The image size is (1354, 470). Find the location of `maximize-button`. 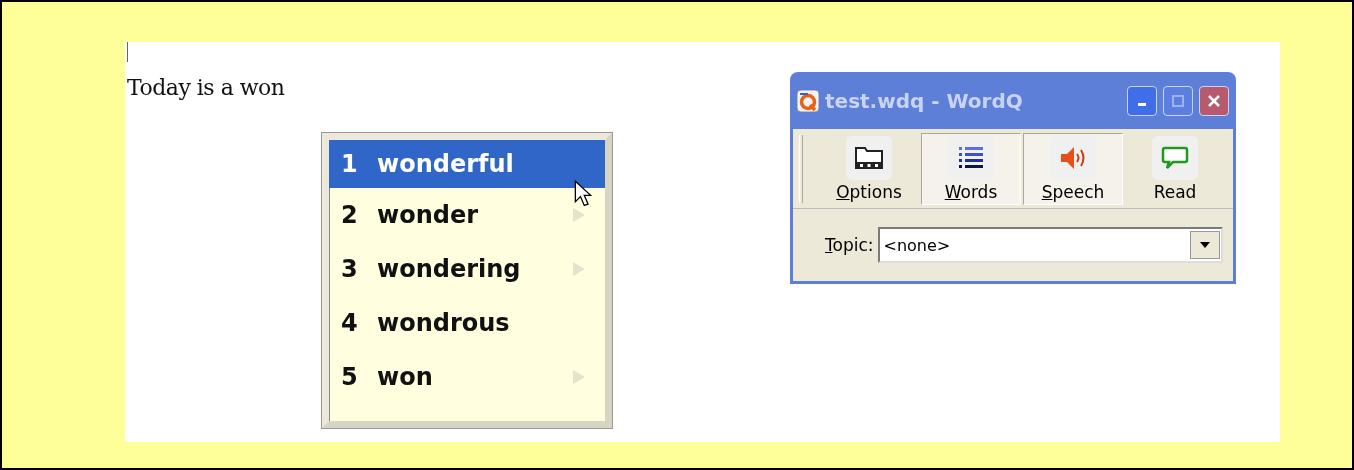

maximize-button is located at coordinates (1178, 100).